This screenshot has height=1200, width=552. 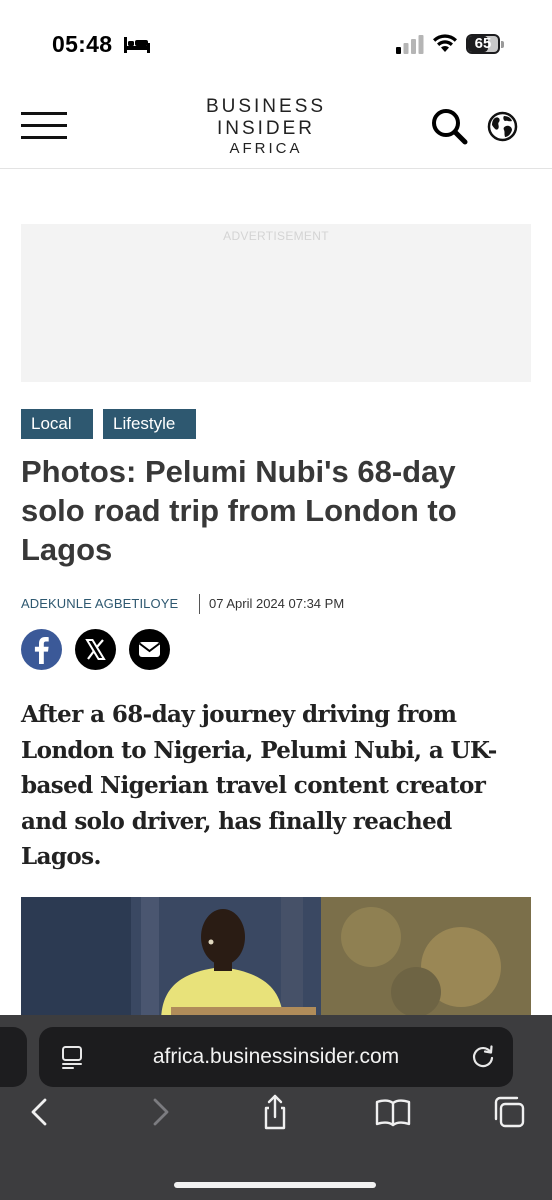 What do you see at coordinates (266, 106) in the screenshot?
I see `logo-line-business: BUSINESS` at bounding box center [266, 106].